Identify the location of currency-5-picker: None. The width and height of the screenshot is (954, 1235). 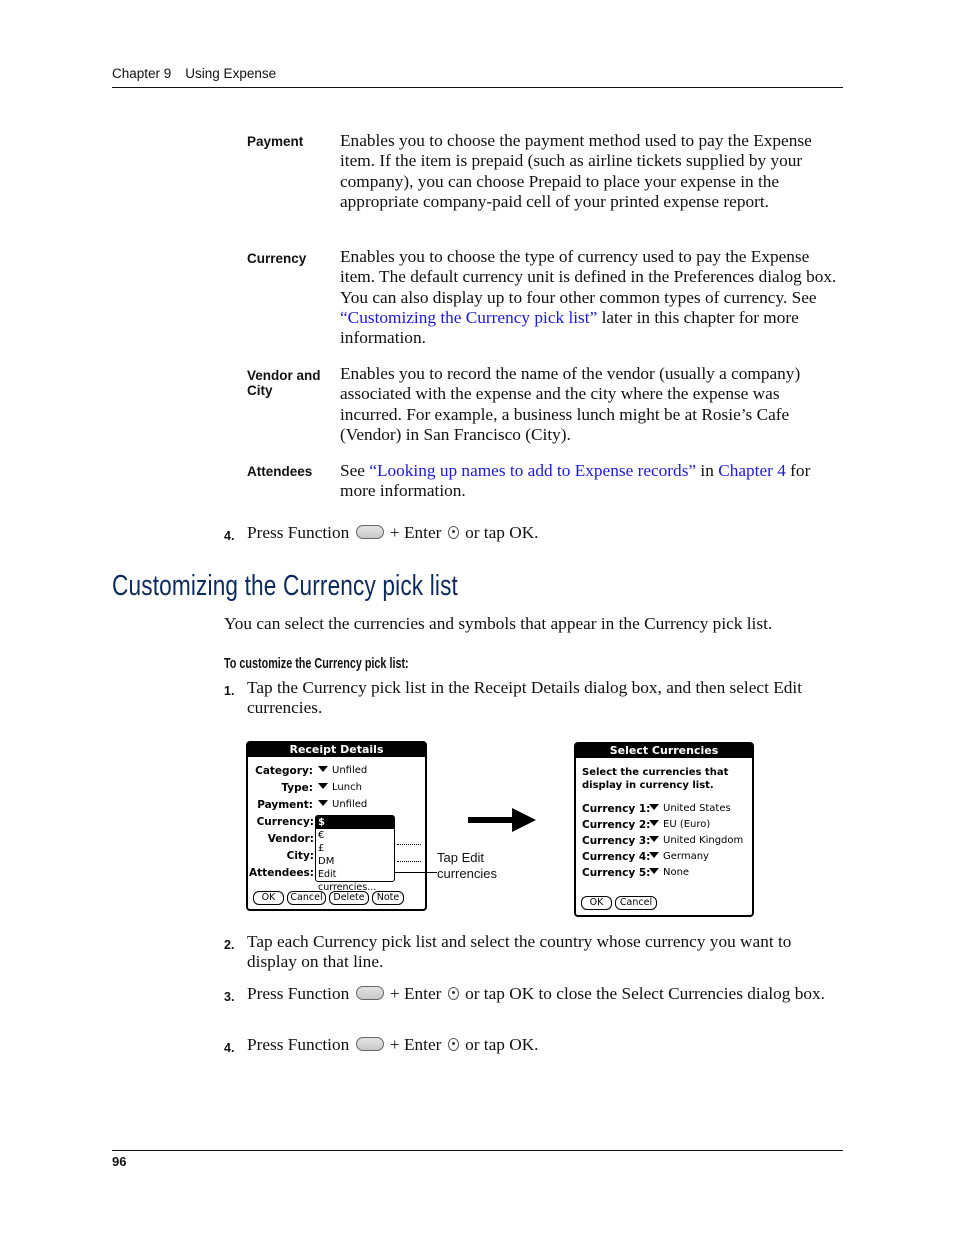
(669, 872).